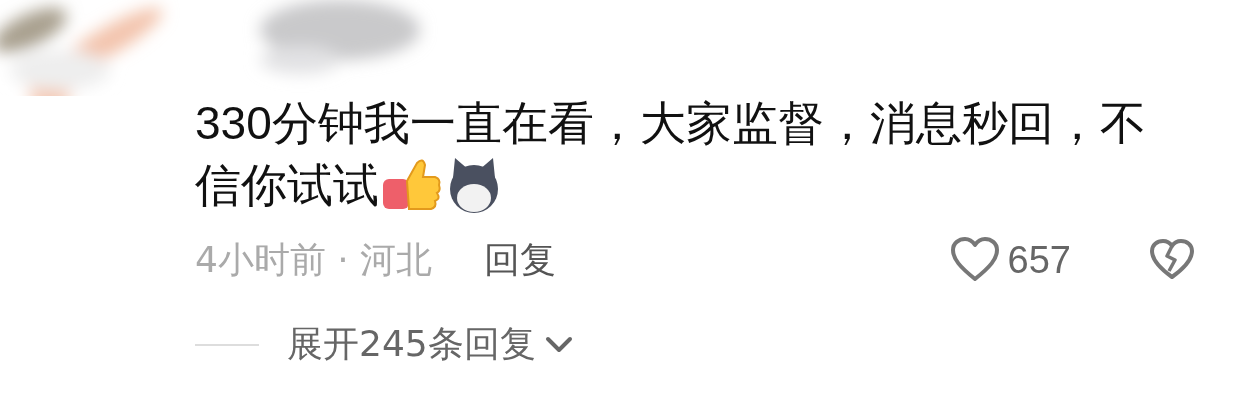 The width and height of the screenshot is (1260, 409). What do you see at coordinates (314, 259) in the screenshot?
I see `comment-meta: 4小时前 · 河北` at bounding box center [314, 259].